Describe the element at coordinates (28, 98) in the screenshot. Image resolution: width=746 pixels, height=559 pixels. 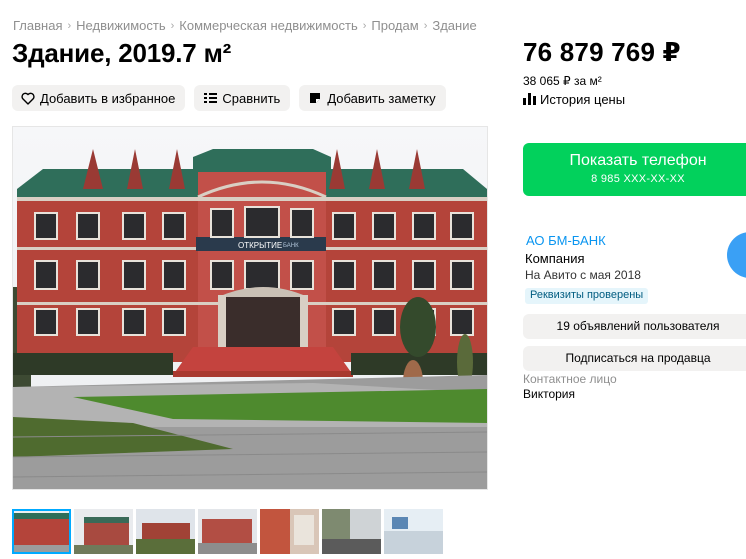
I see `heart-icon` at that location.